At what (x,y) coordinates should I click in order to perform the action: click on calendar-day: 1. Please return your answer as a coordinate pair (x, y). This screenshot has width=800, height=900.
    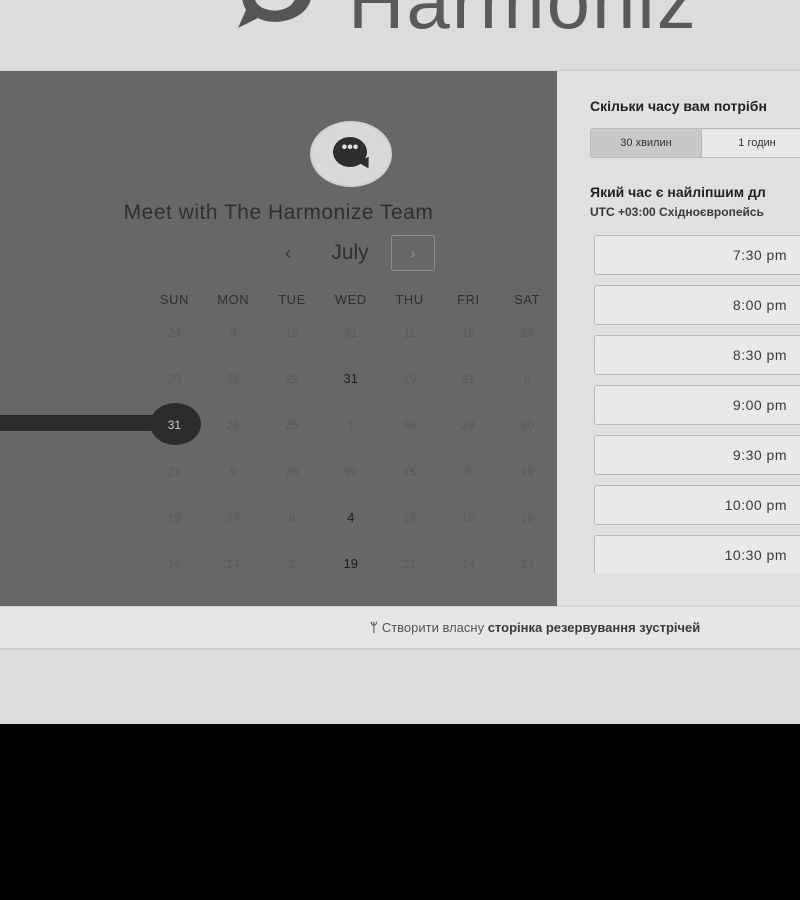
    Looking at the image, I should click on (351, 425).